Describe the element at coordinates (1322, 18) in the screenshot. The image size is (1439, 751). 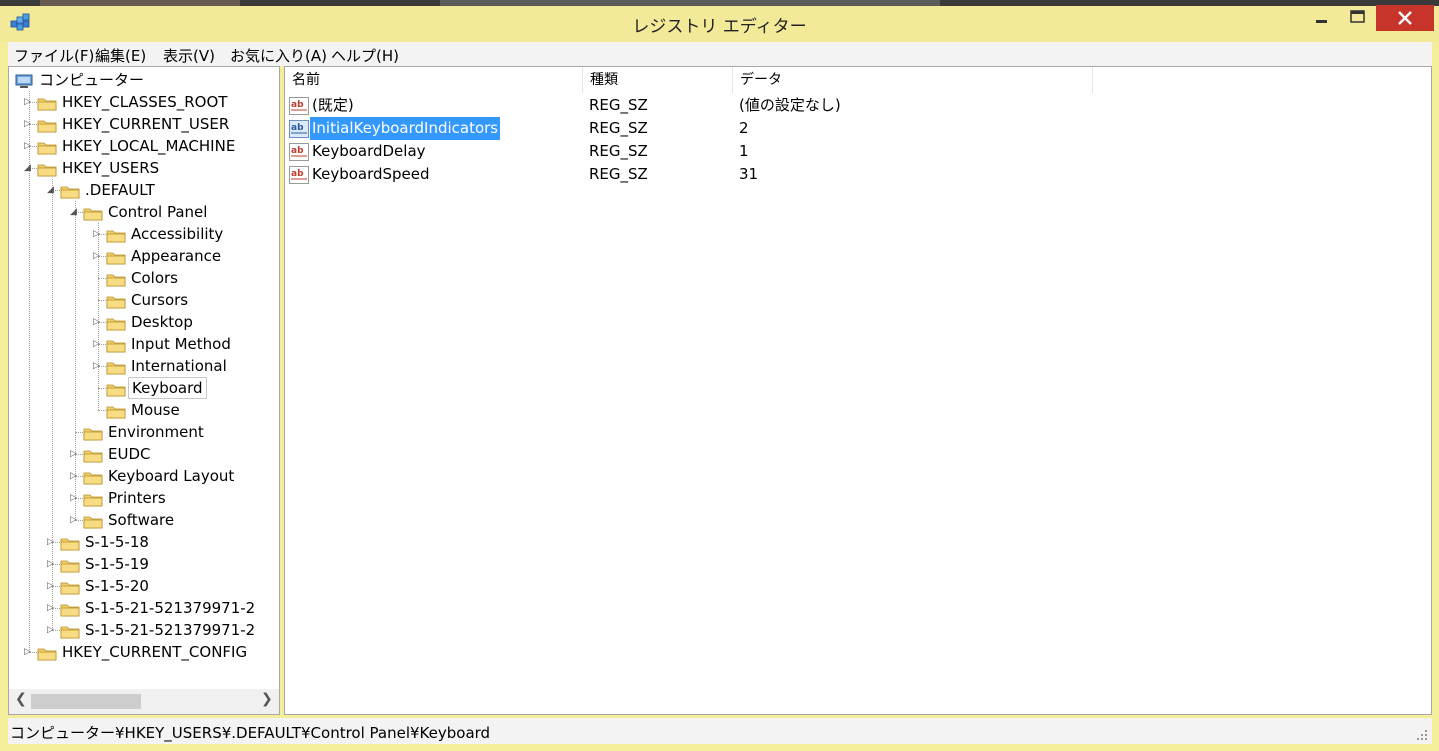
I see `minimize-button` at that location.